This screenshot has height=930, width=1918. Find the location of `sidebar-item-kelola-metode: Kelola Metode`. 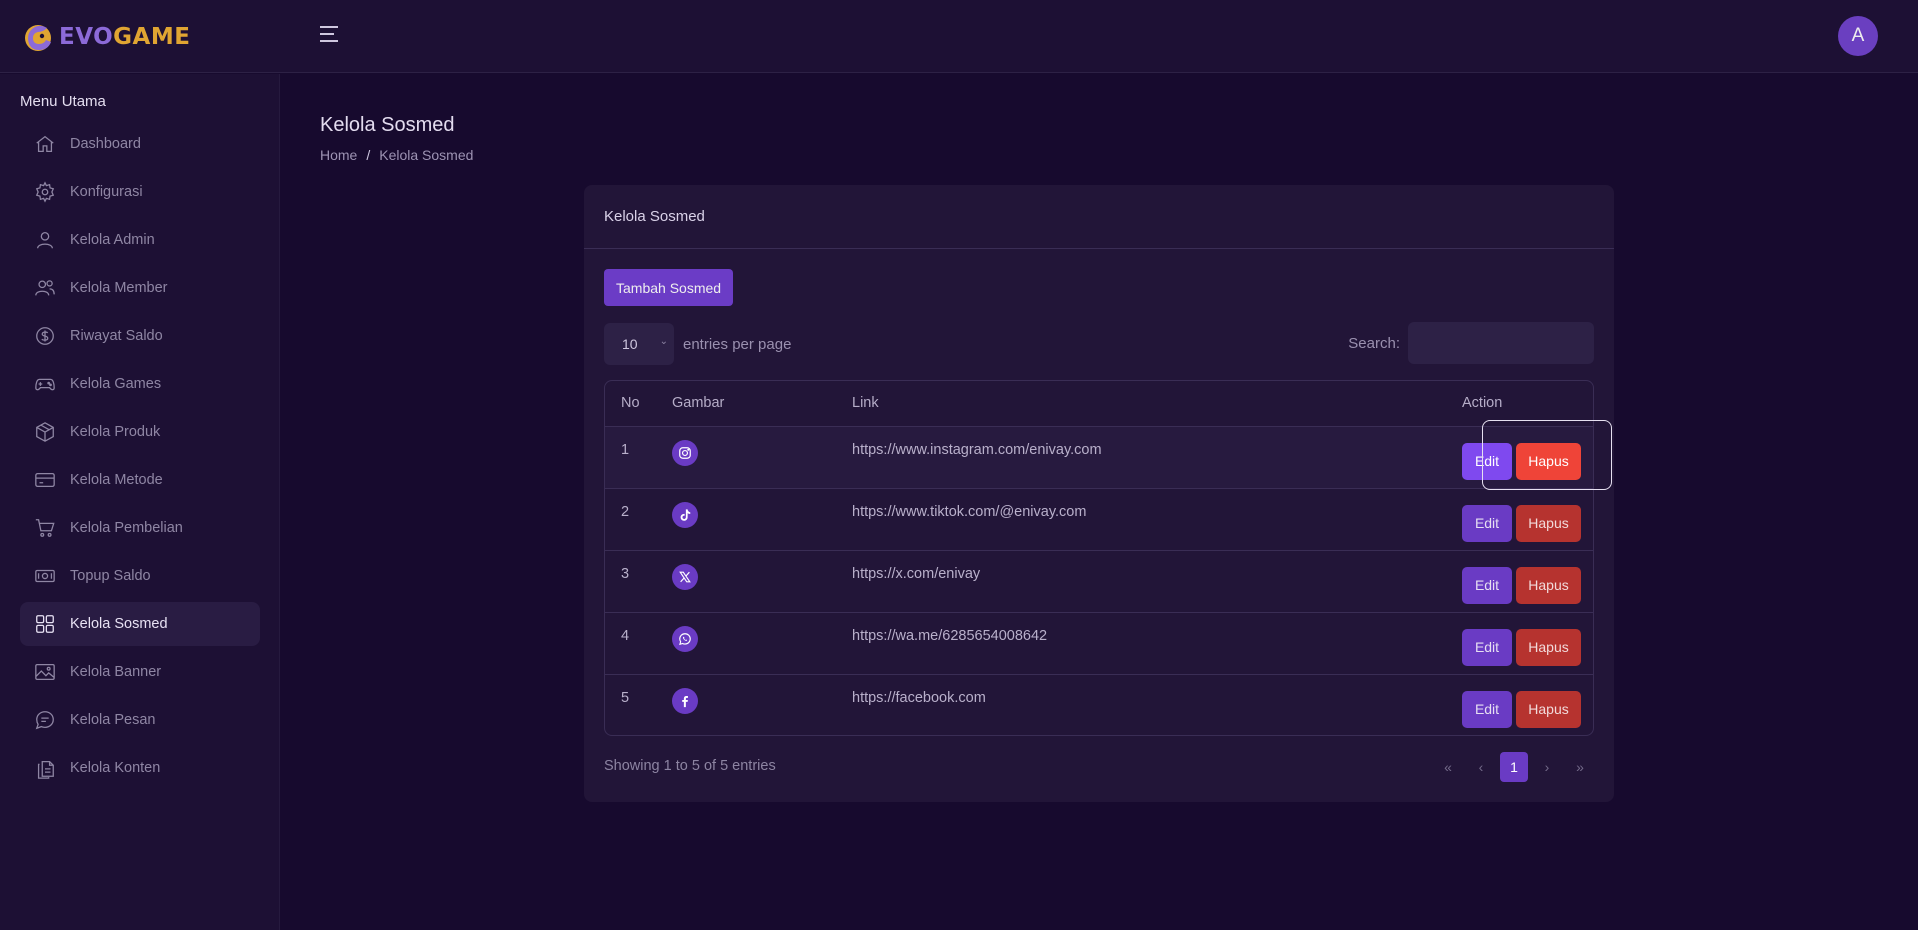

sidebar-item-kelola-metode: Kelola Metode is located at coordinates (140, 480).